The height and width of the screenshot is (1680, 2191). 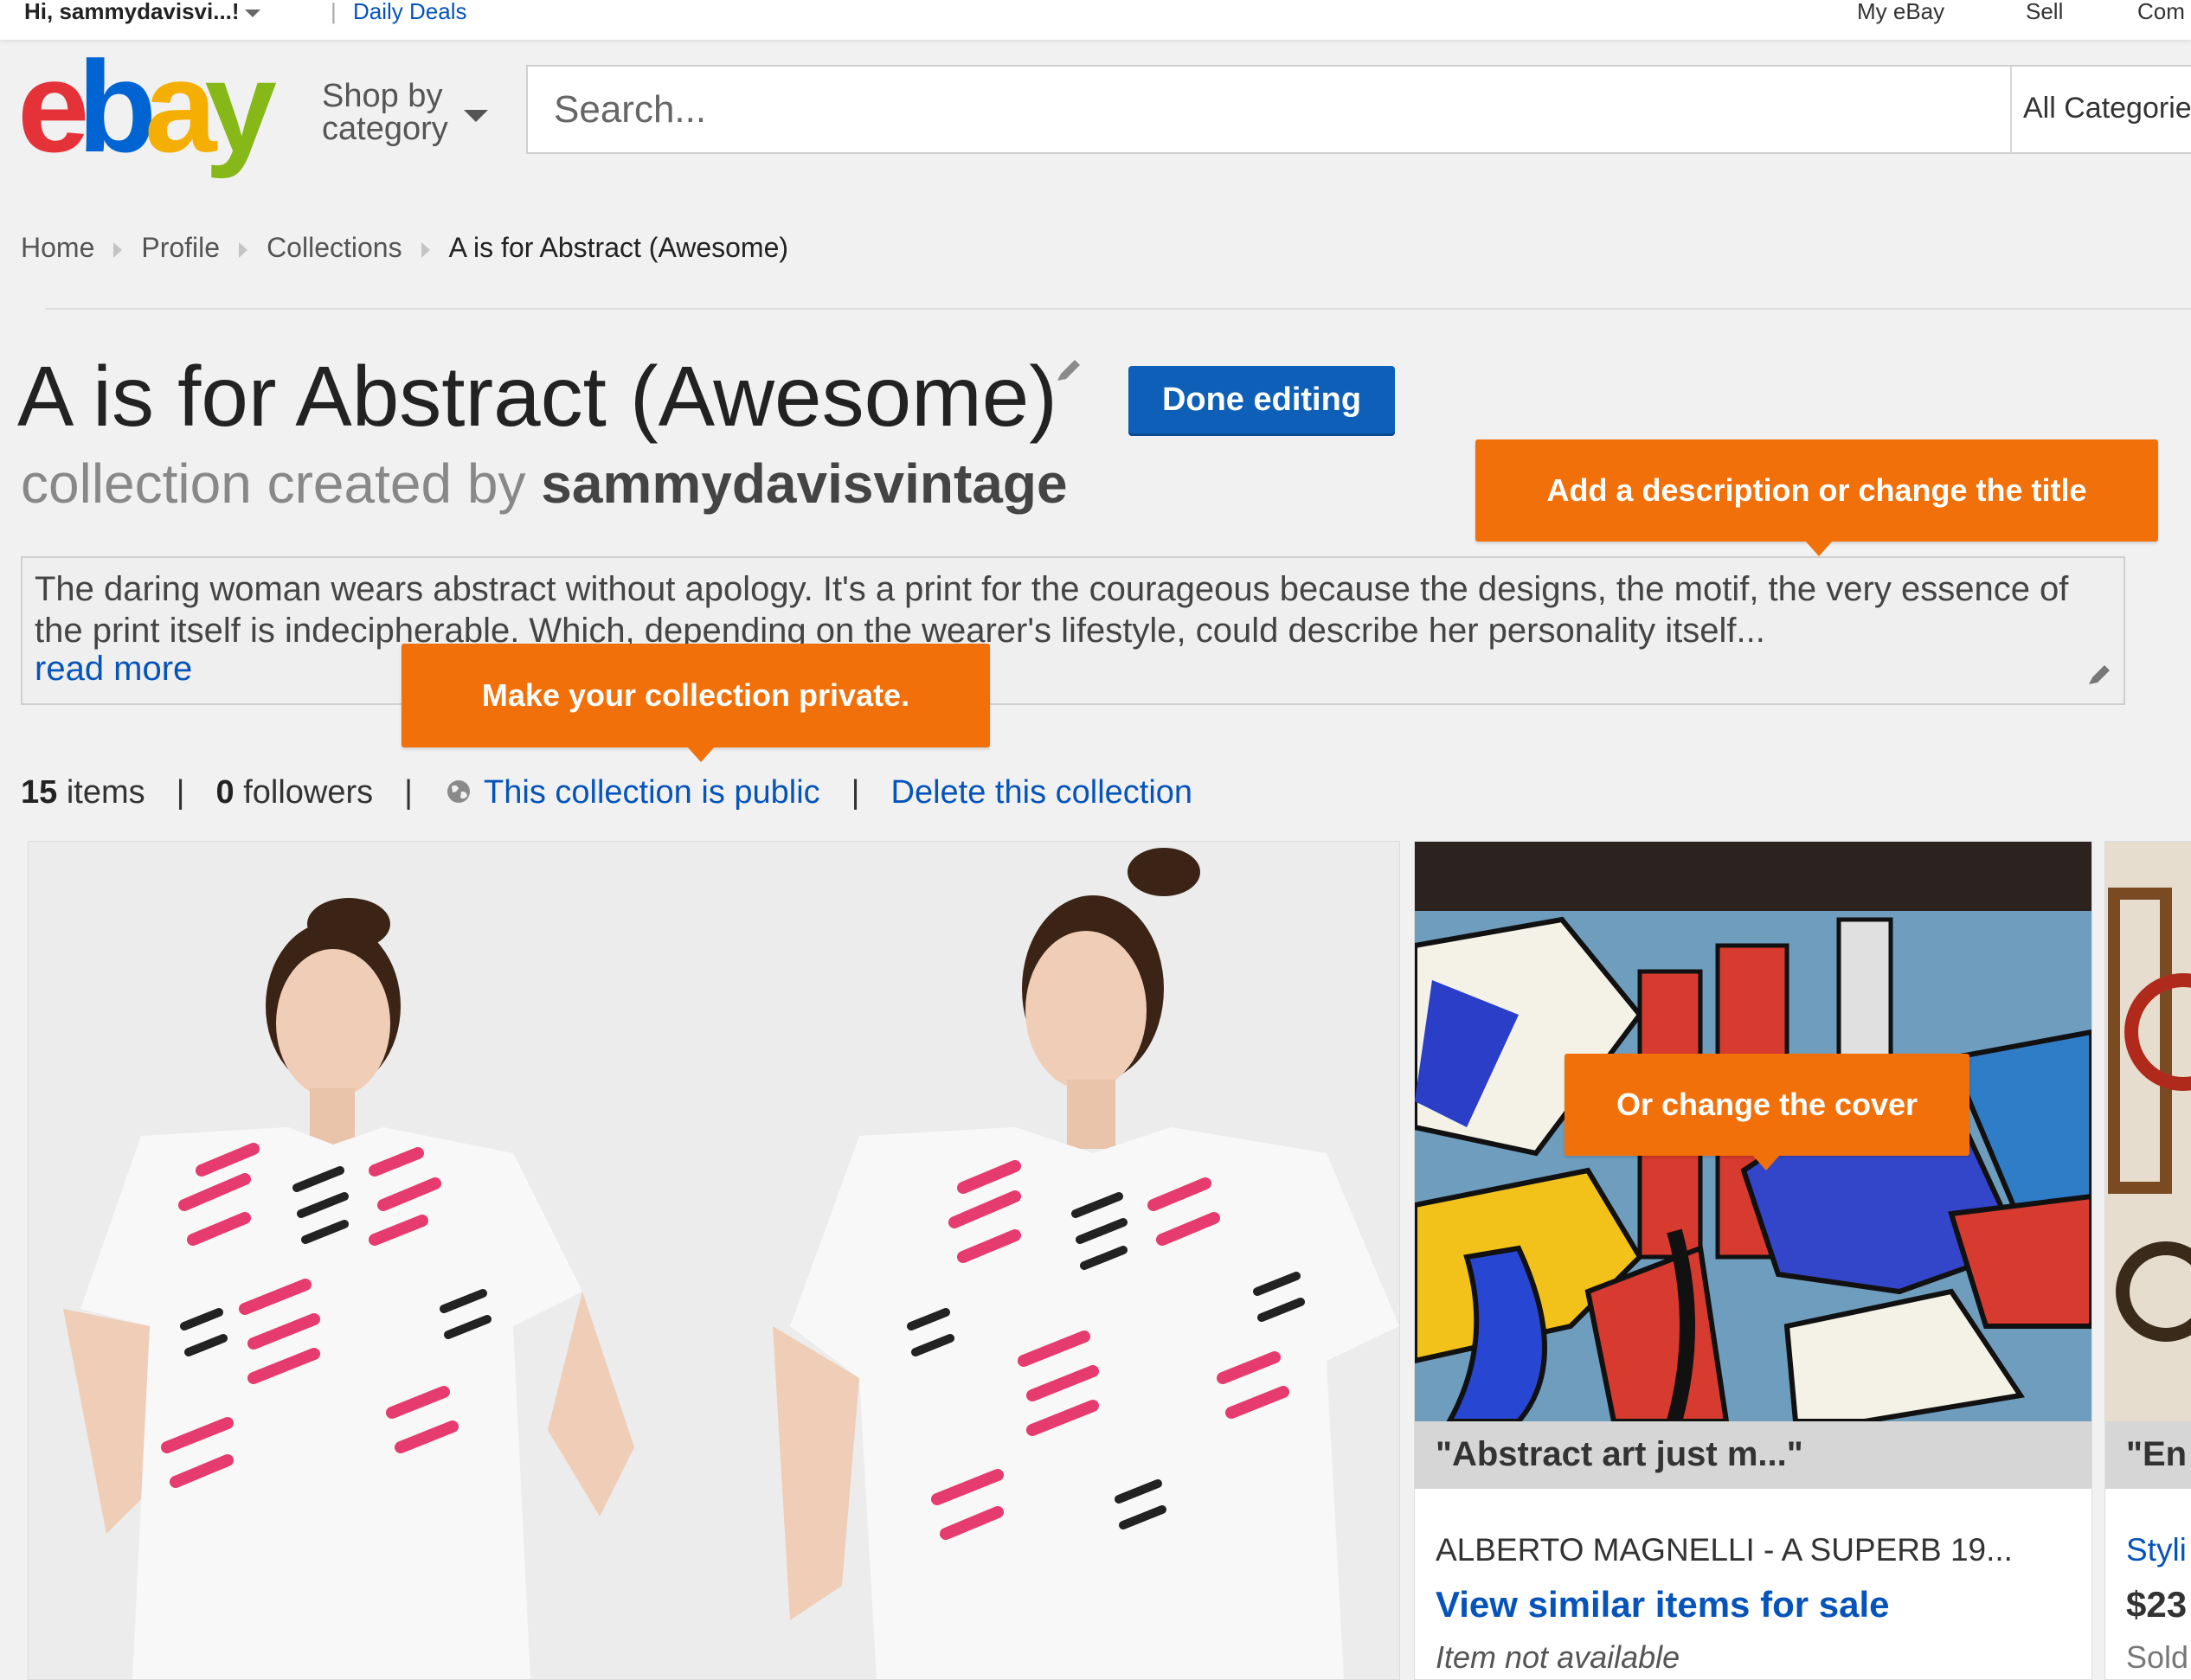 What do you see at coordinates (181, 106) in the screenshot?
I see `logo-letter-a: a` at bounding box center [181, 106].